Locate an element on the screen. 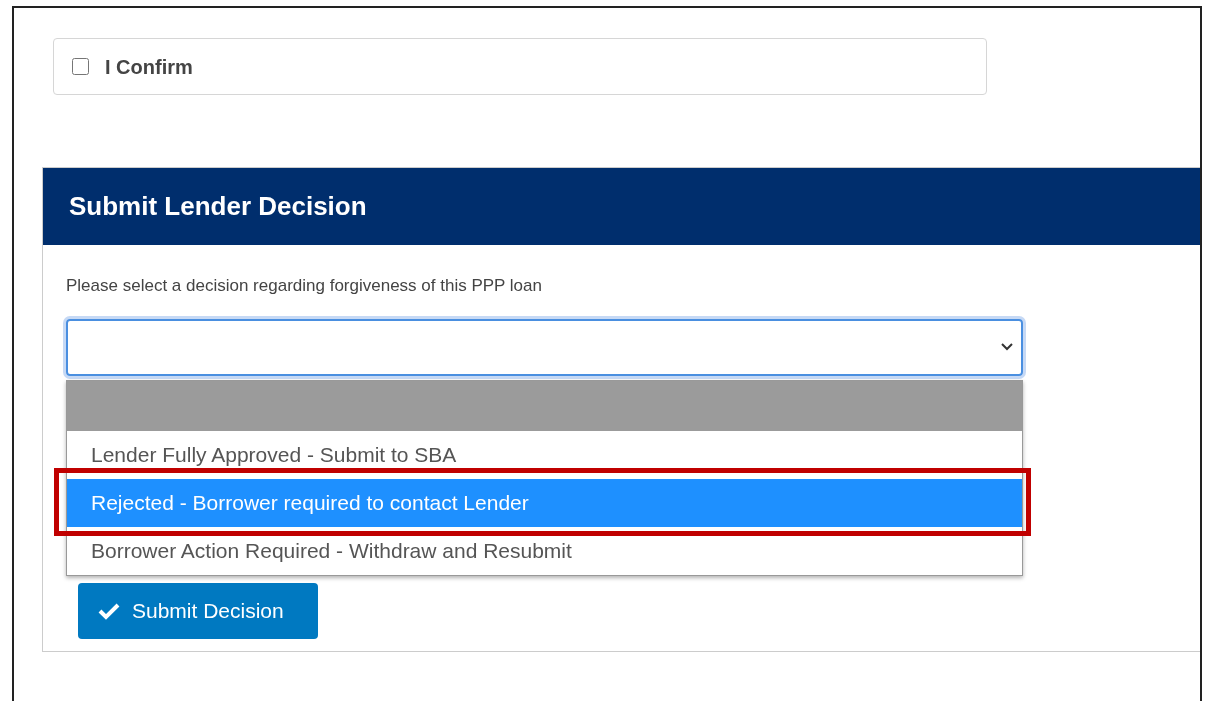 The height and width of the screenshot is (701, 1206). confirm-label: I Confirm is located at coordinates (149, 67).